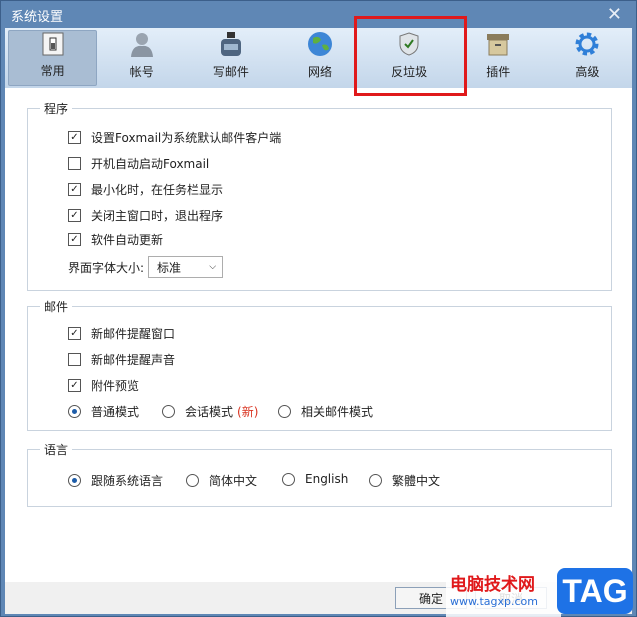  What do you see at coordinates (511, 598) in the screenshot?
I see `cancel-button: 取消` at bounding box center [511, 598].